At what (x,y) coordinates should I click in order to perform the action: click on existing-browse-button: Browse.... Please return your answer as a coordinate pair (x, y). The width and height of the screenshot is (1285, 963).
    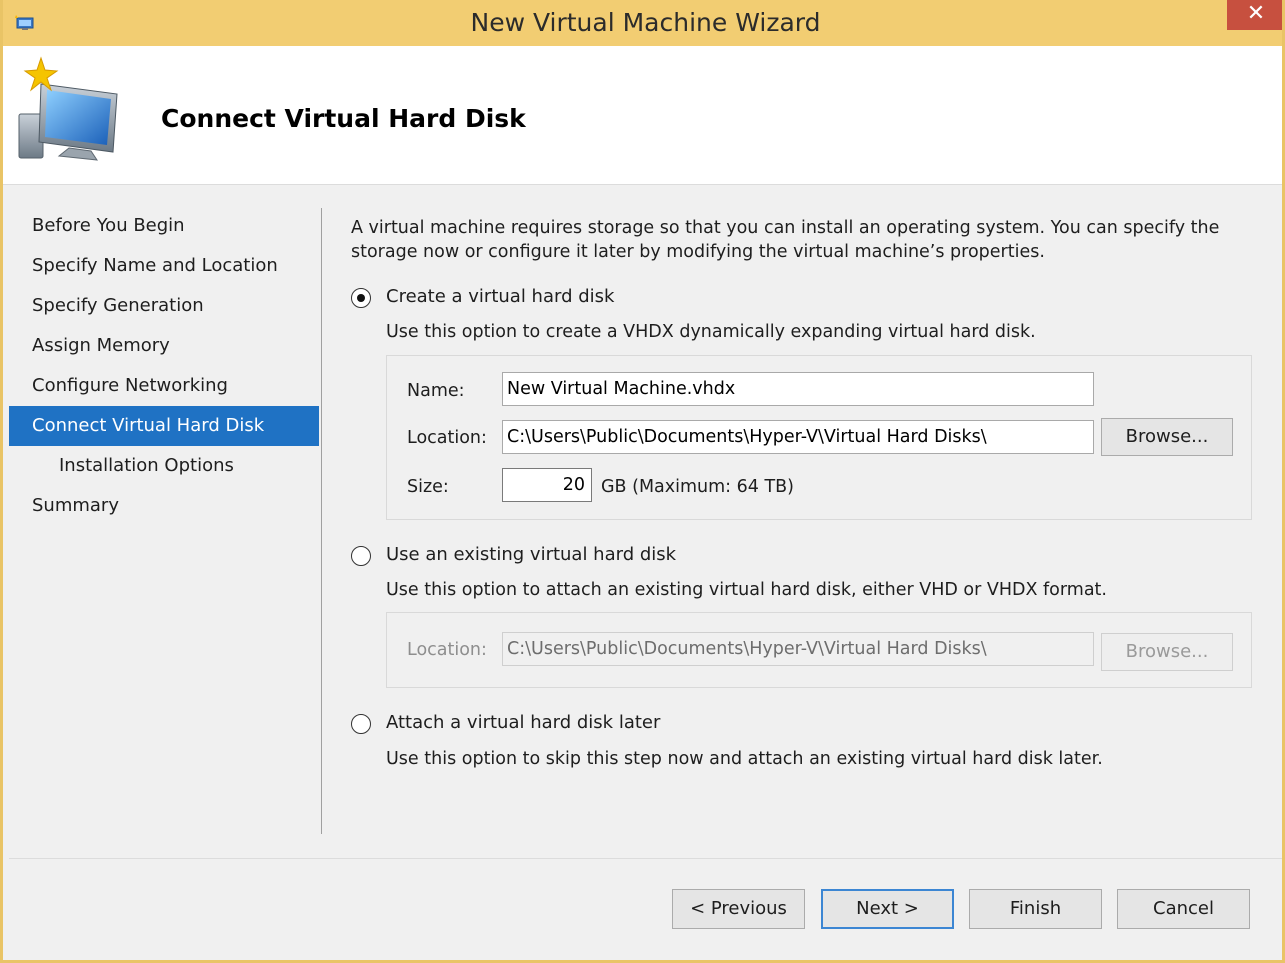
    Looking at the image, I should click on (1167, 652).